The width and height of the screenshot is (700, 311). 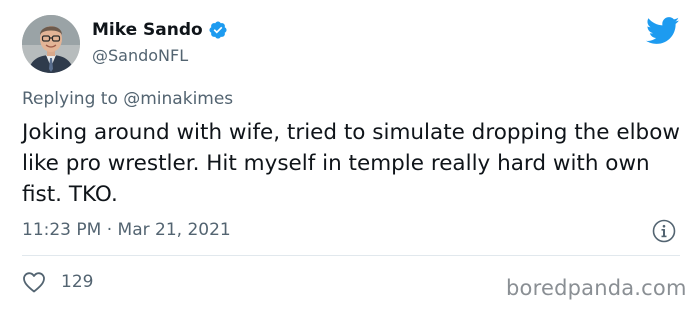 What do you see at coordinates (218, 30) in the screenshot?
I see `verified-badge-icon` at bounding box center [218, 30].